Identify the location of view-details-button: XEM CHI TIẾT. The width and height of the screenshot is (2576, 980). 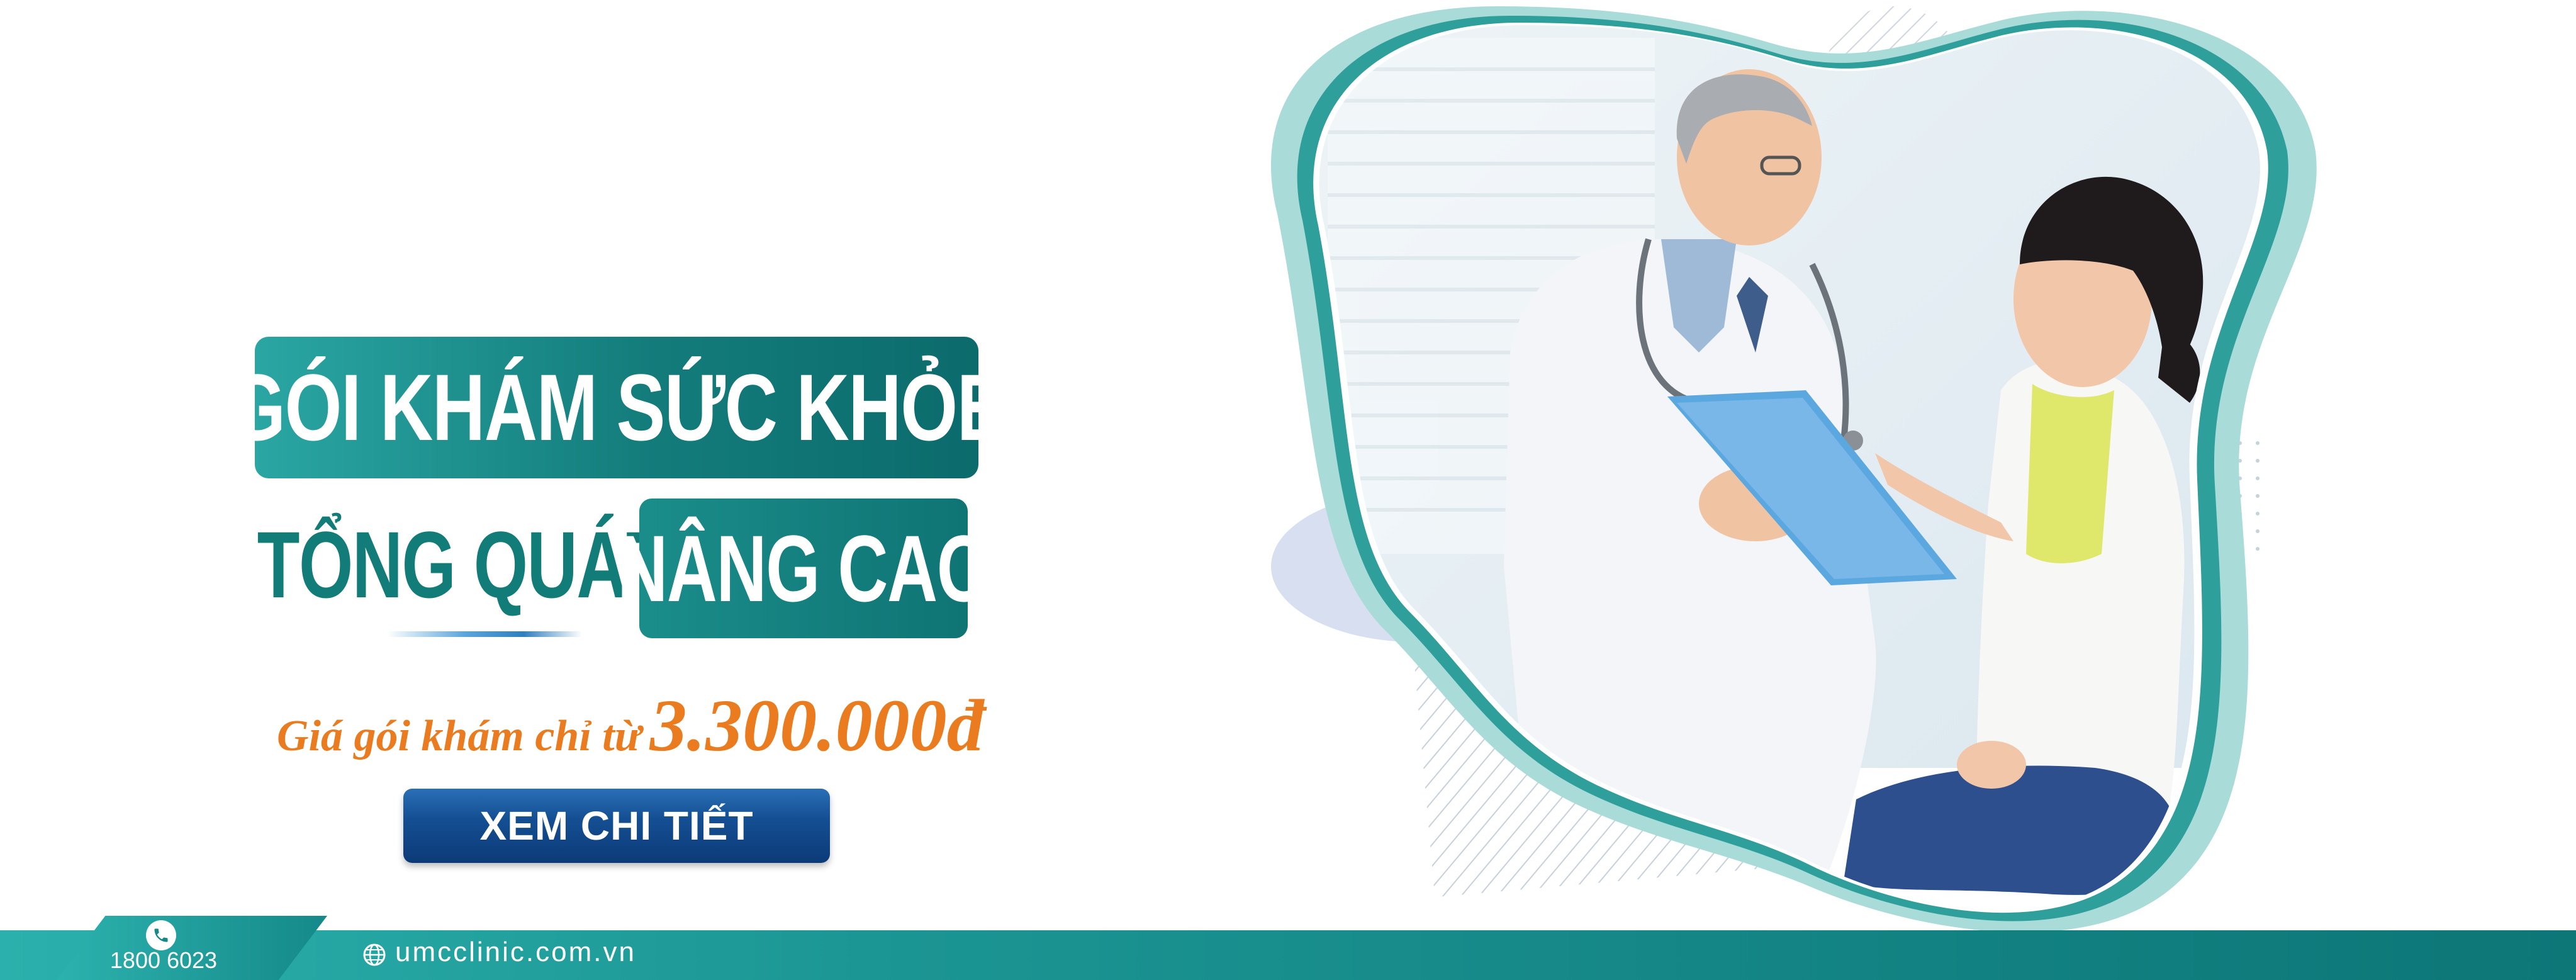
(616, 826).